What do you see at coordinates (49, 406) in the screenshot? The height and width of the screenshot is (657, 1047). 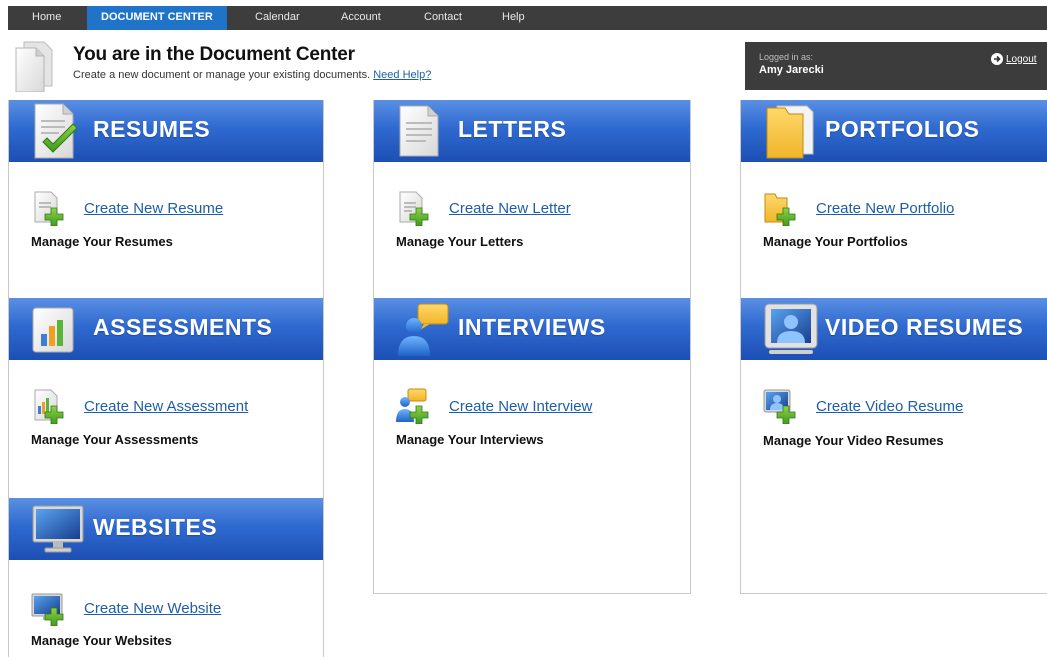 I see `new-assessment-icon` at bounding box center [49, 406].